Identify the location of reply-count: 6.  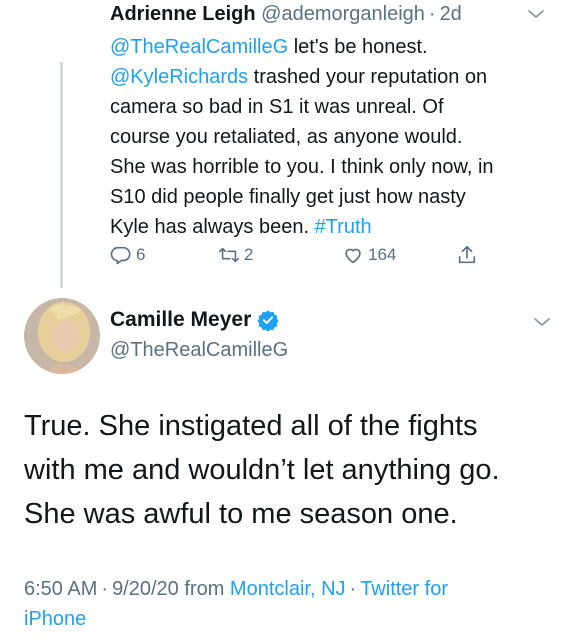
(141, 254).